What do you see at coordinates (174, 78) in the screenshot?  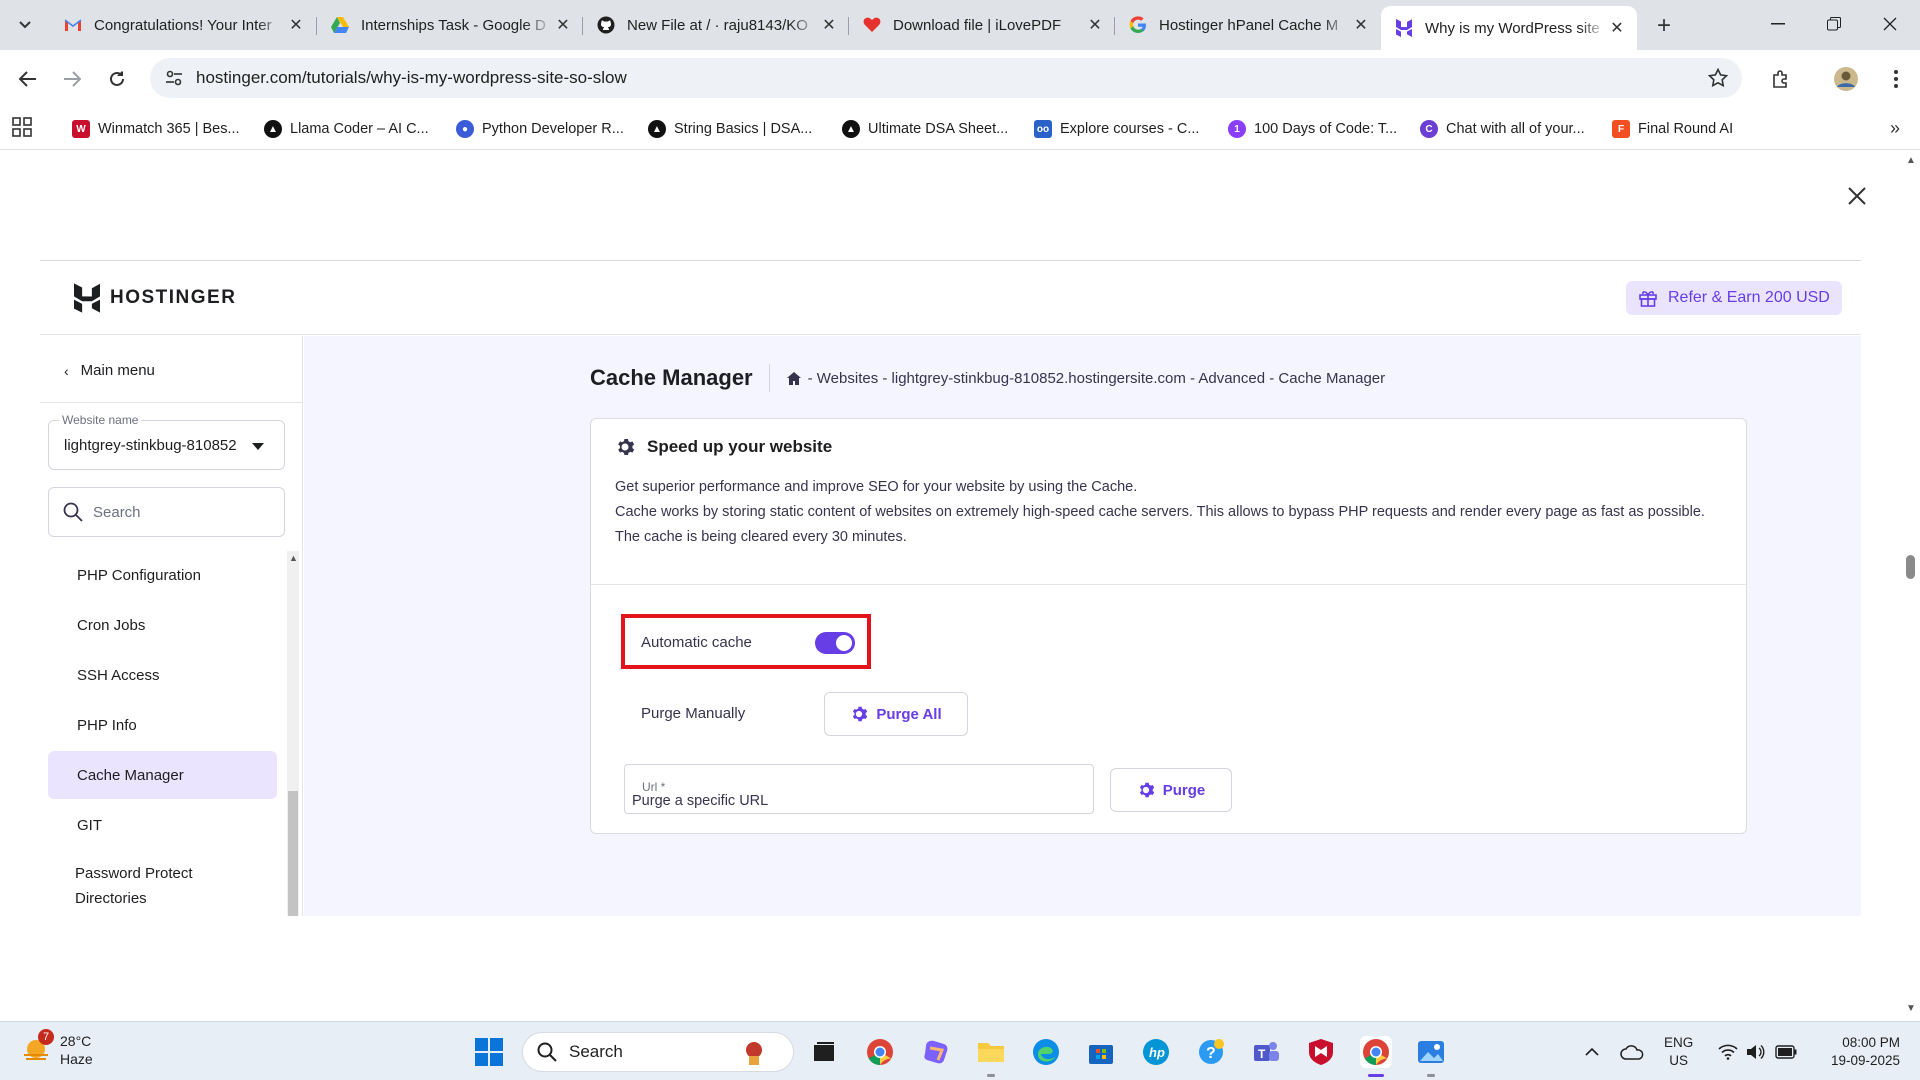 I see `site-info-icon` at bounding box center [174, 78].